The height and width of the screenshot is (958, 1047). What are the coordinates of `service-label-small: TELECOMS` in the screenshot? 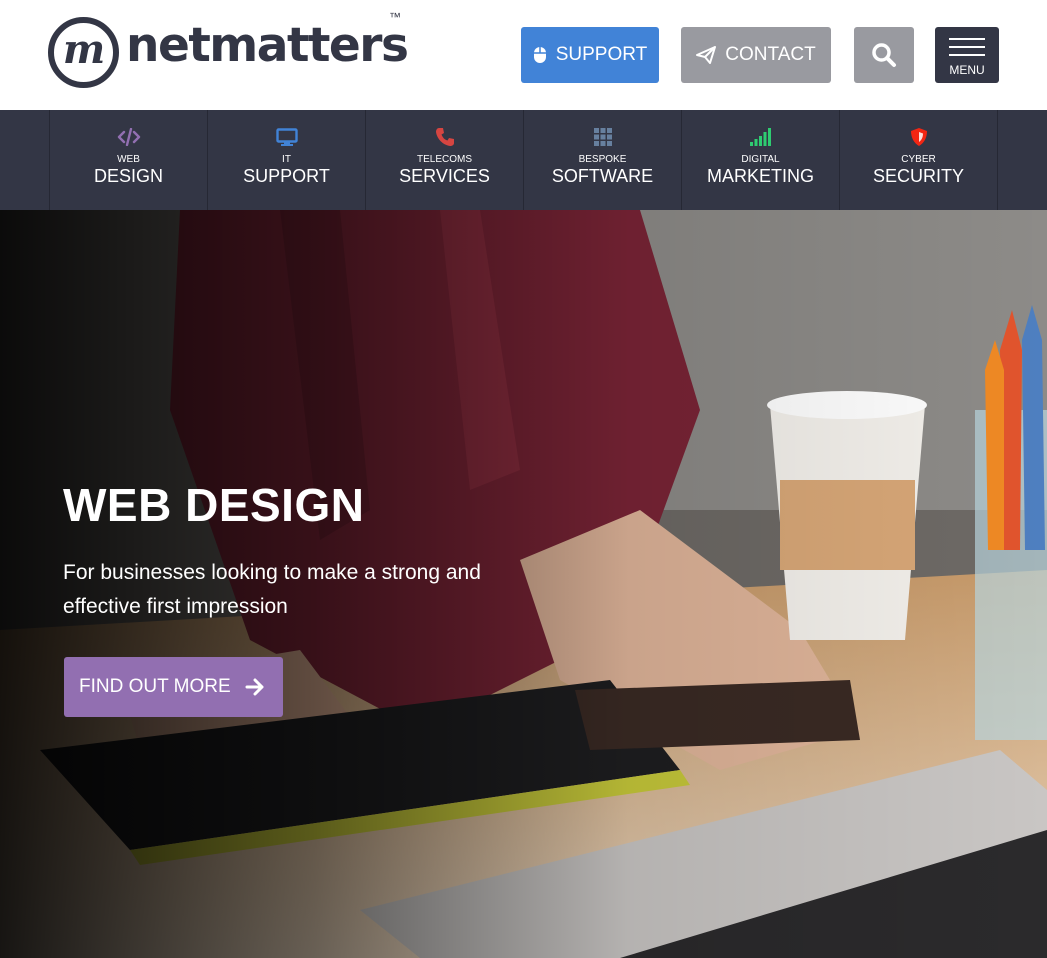 It's located at (444, 159).